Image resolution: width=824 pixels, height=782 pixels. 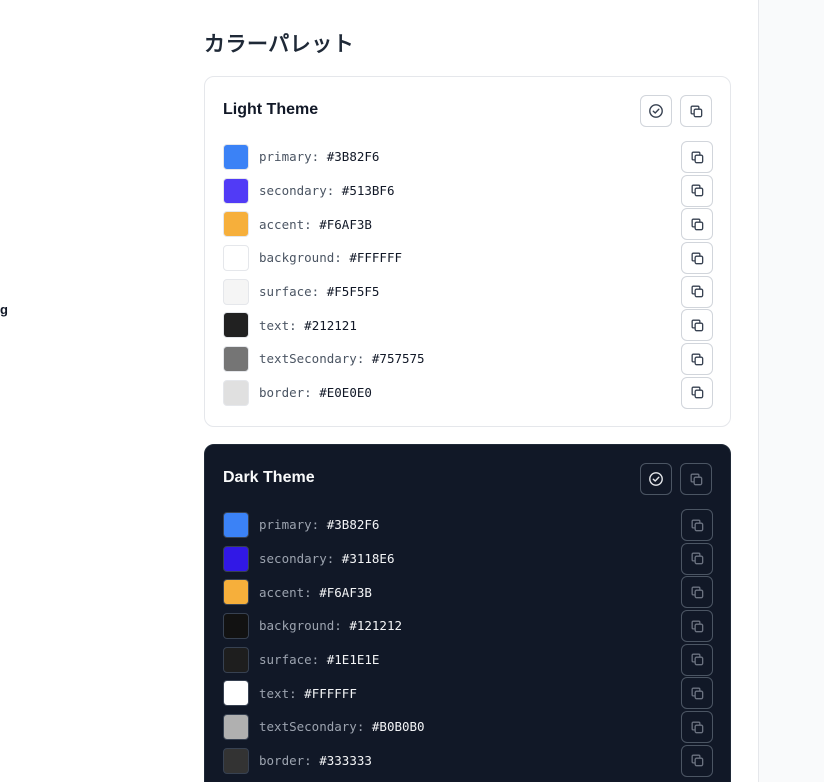 What do you see at coordinates (468, 592) in the screenshot?
I see `color-row: accent: #F6AF3B` at bounding box center [468, 592].